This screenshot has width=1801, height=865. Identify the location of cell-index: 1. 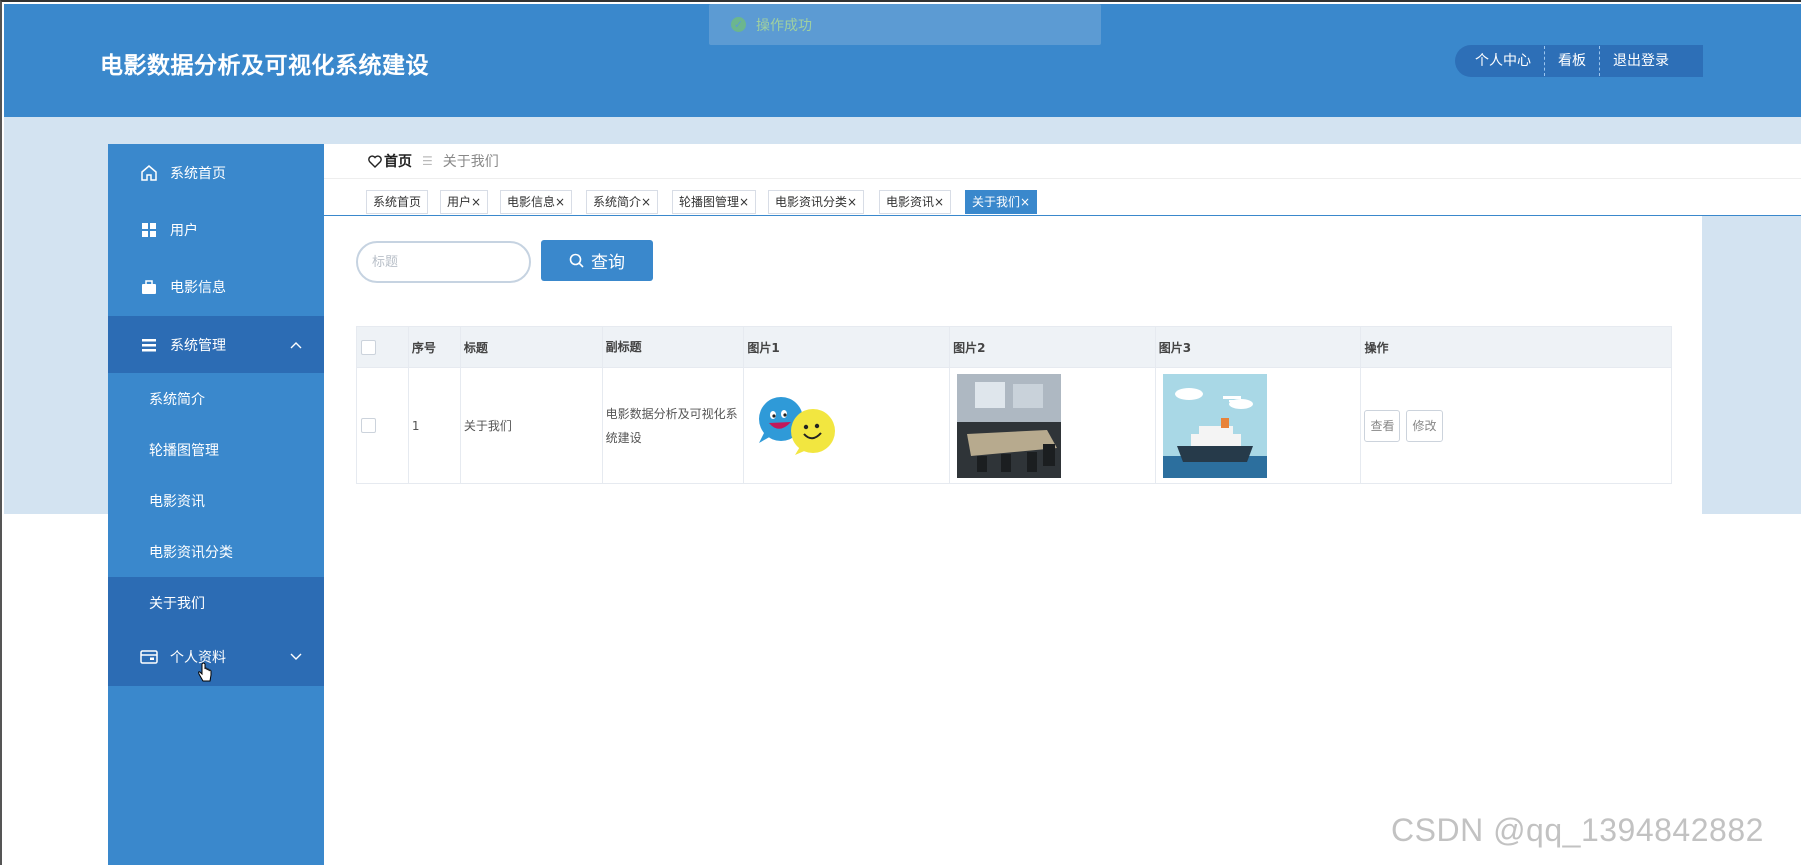
(434, 425).